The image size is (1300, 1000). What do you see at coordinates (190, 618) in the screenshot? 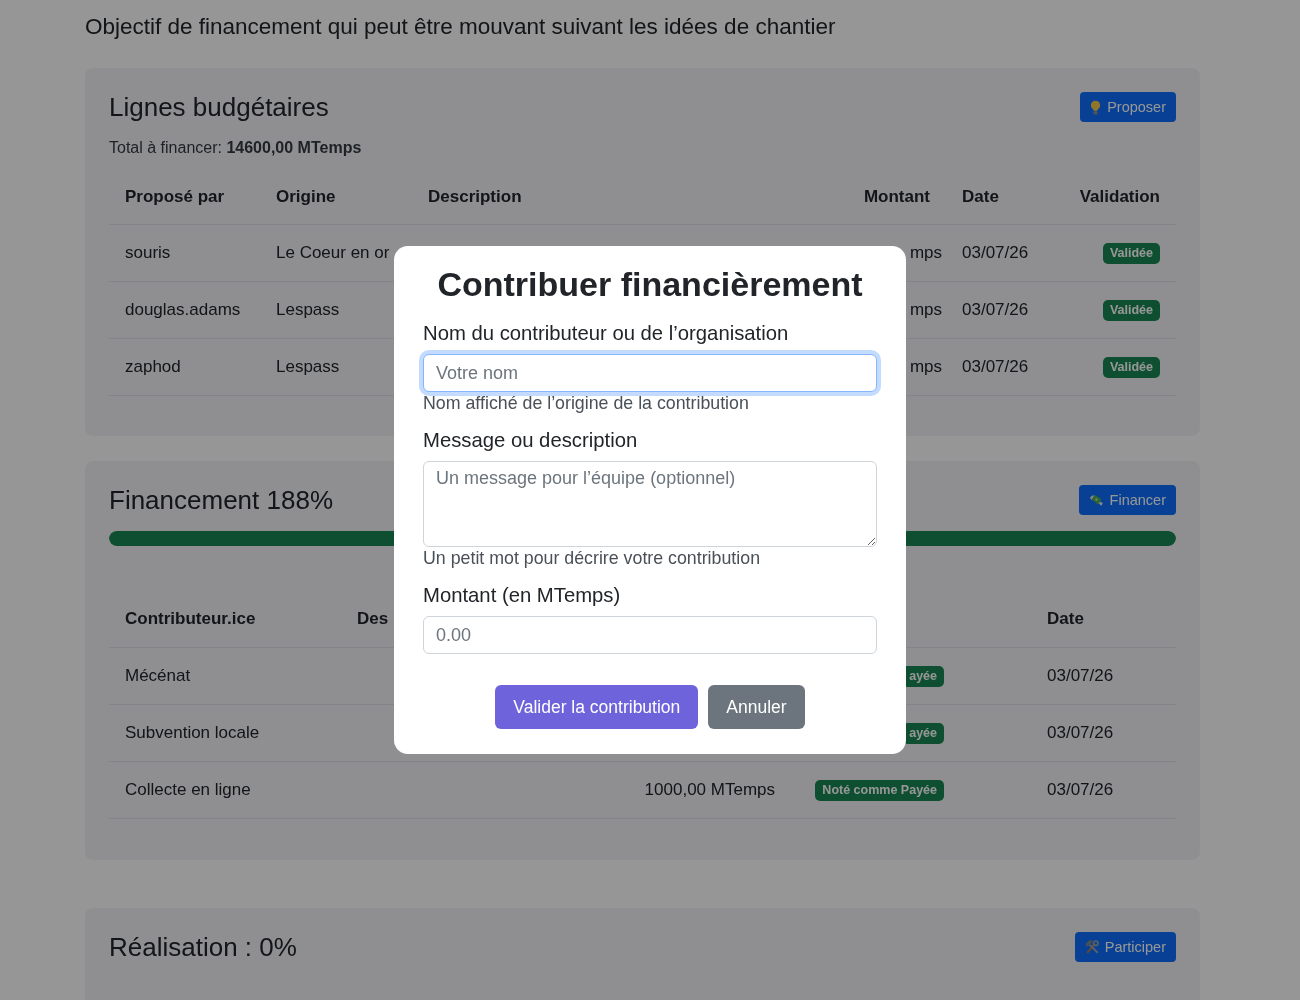
I see `column-header: Contributeur.ice` at bounding box center [190, 618].